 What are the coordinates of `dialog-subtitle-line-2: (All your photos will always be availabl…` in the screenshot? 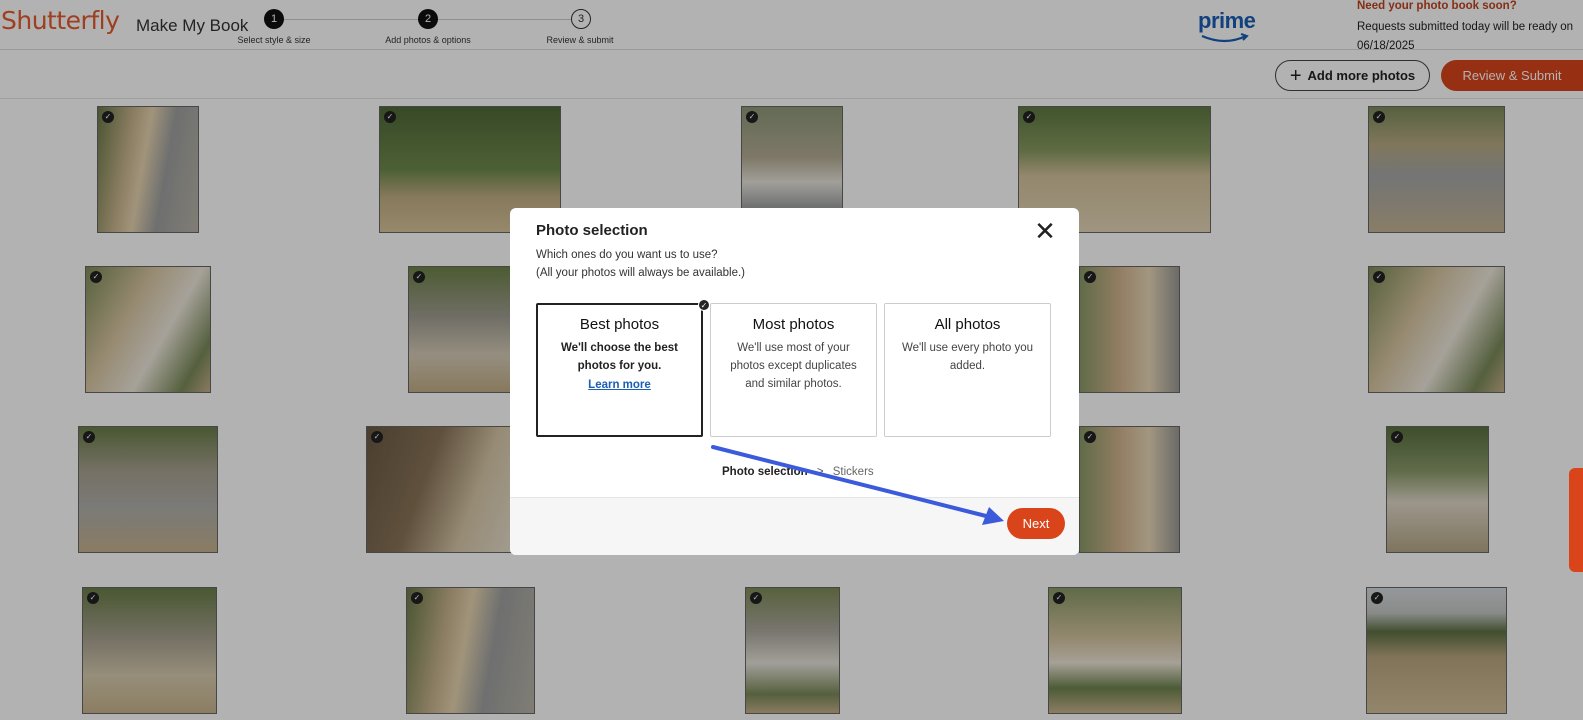 It's located at (641, 273).